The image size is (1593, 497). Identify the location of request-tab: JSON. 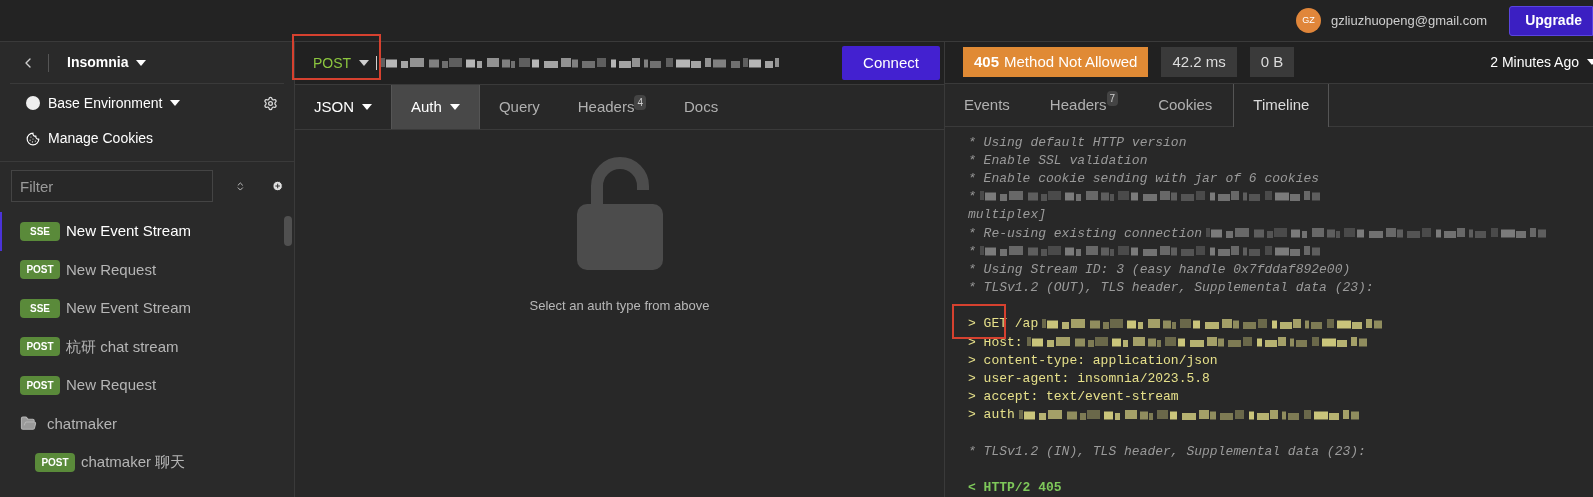
(343, 107).